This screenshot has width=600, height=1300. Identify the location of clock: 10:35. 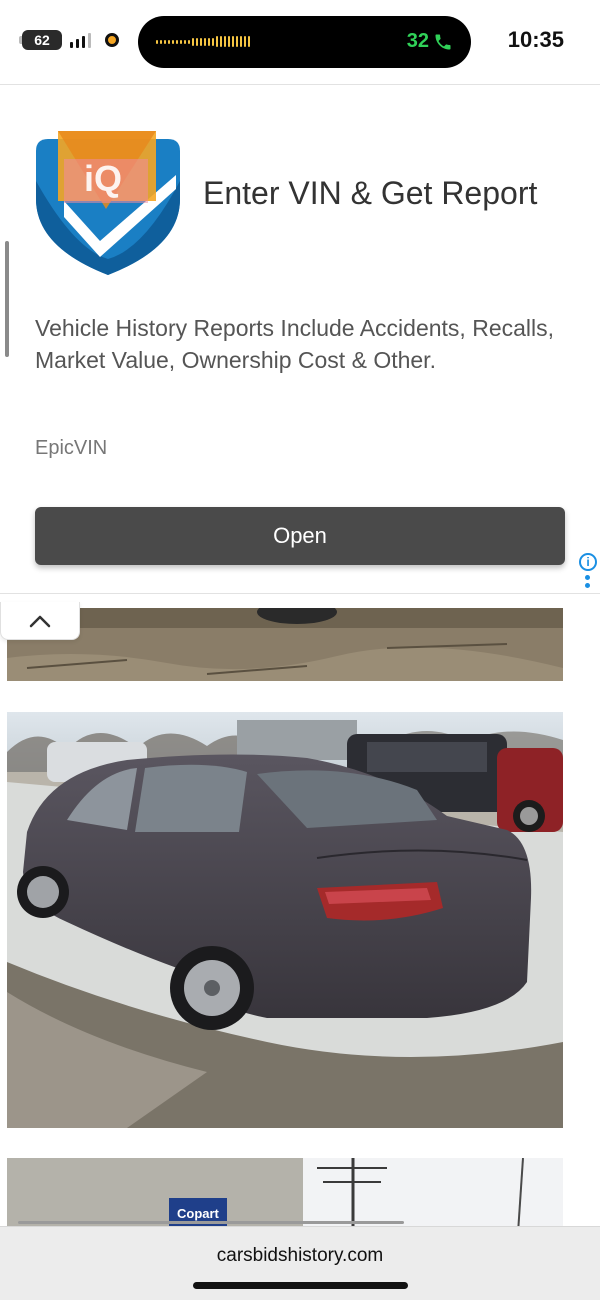
(535, 39).